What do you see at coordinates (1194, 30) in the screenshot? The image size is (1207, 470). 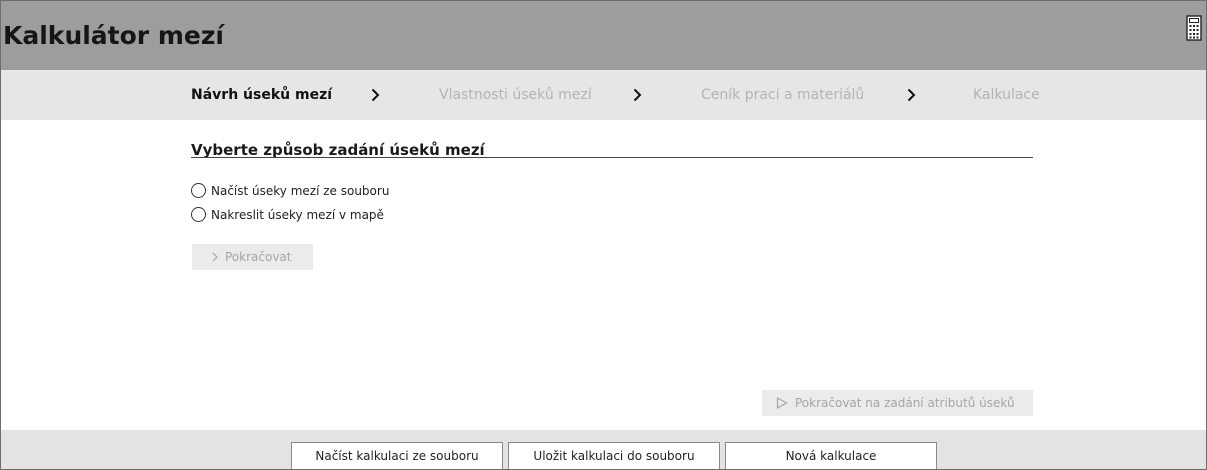 I see `calculator-icon` at bounding box center [1194, 30].